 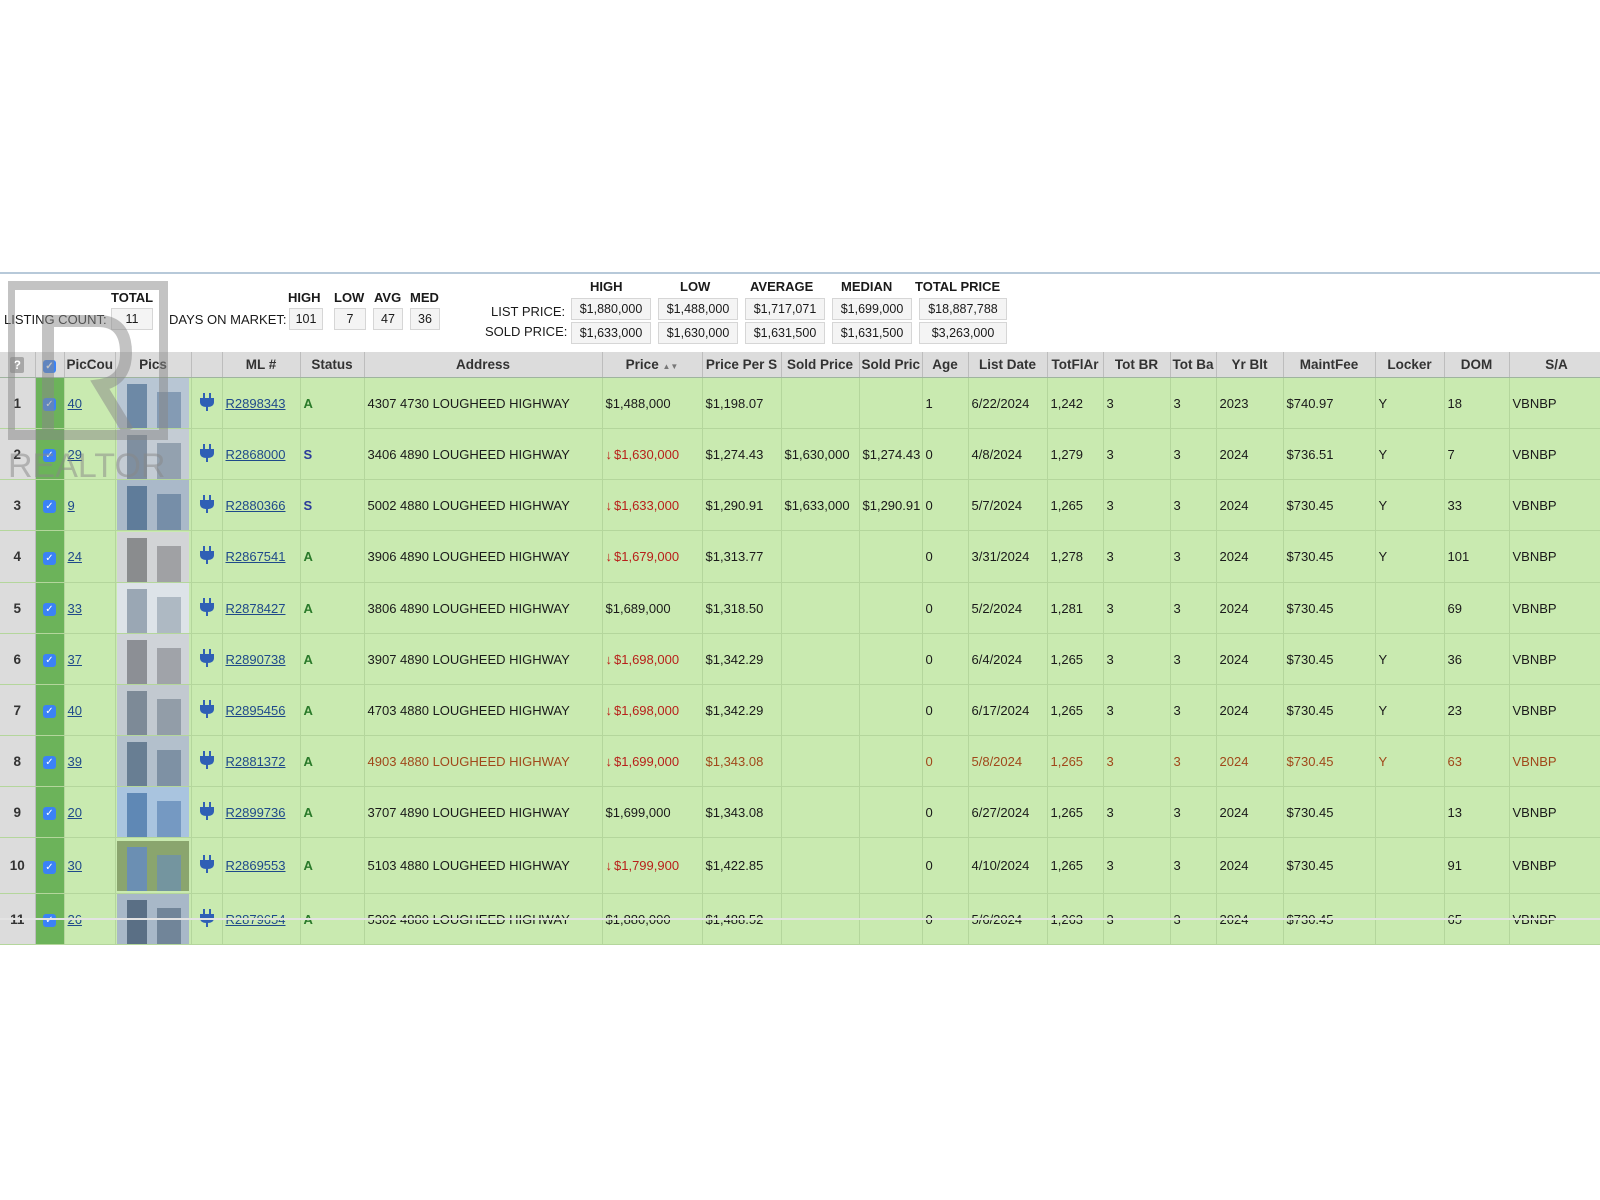 I want to click on pic-count-link: 29, so click(x=75, y=454).